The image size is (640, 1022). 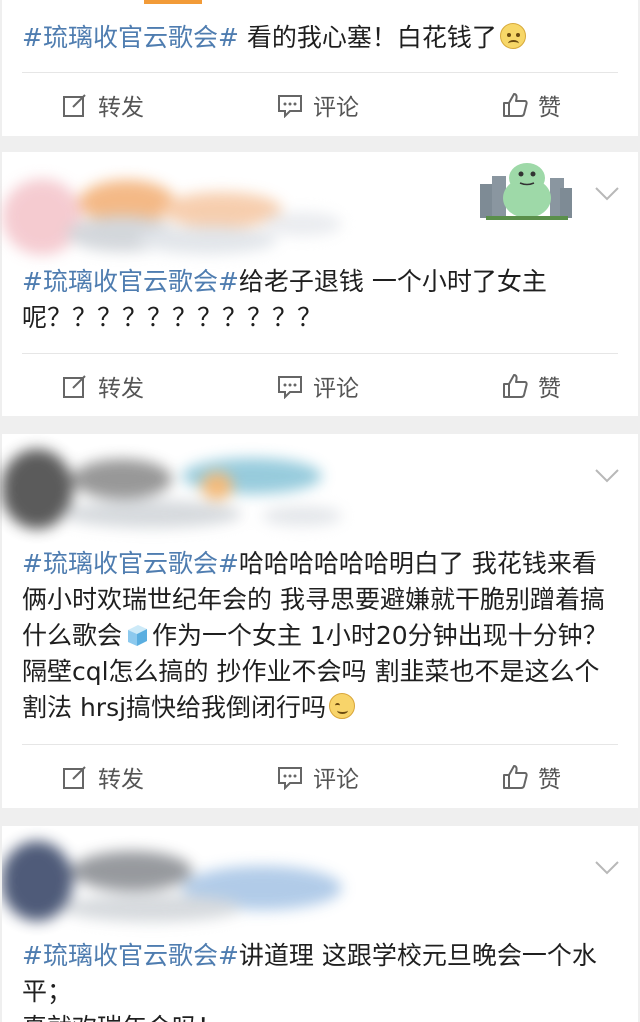 I want to click on post-text: #琉璃收官云歌会# 看的我心塞！白花钱了, so click(x=321, y=38).